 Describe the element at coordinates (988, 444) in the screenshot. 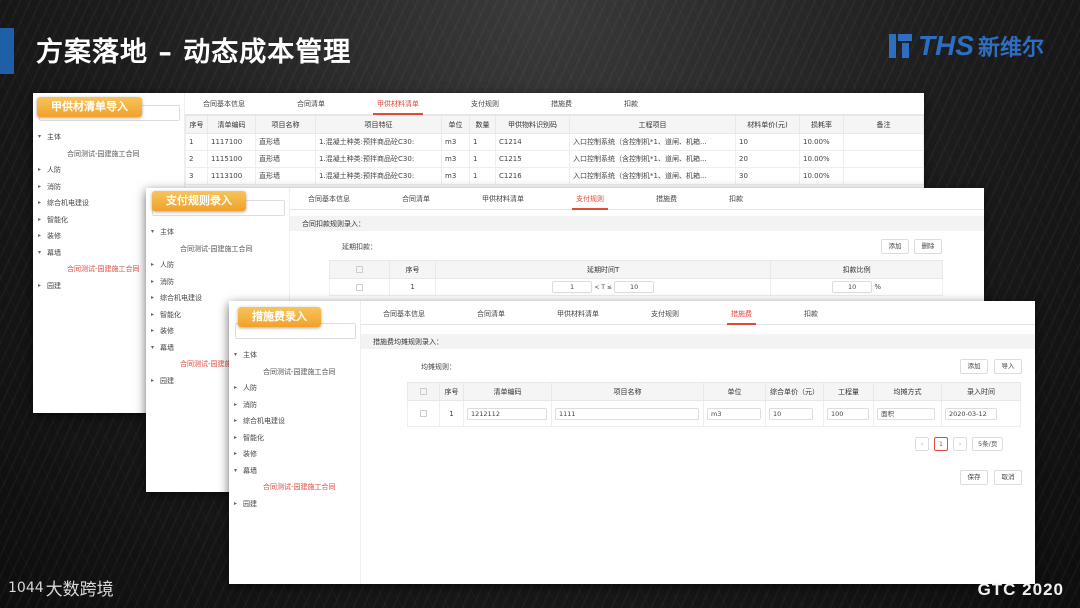

I see `page-size-select: 5条/页` at that location.